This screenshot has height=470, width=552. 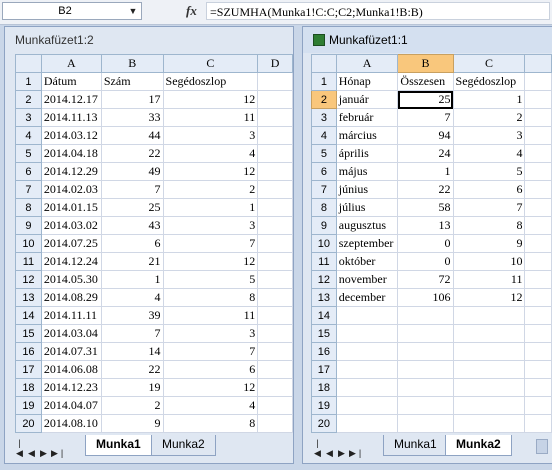 What do you see at coordinates (71, 135) in the screenshot?
I see `cell: 2014.03.12` at bounding box center [71, 135].